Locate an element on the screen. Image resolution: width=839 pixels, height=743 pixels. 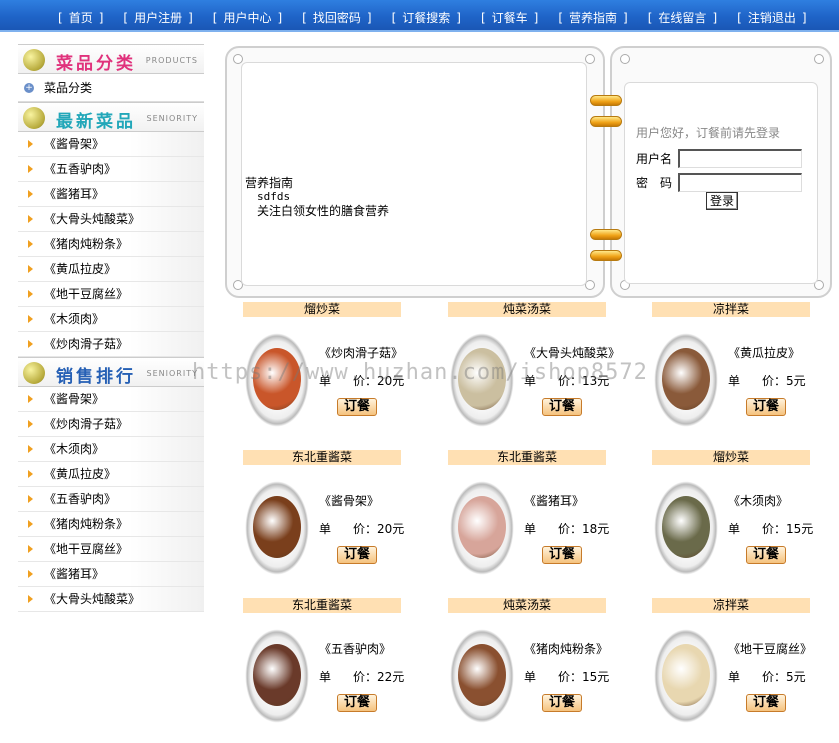
login-button: 登录 is located at coordinates (722, 201).